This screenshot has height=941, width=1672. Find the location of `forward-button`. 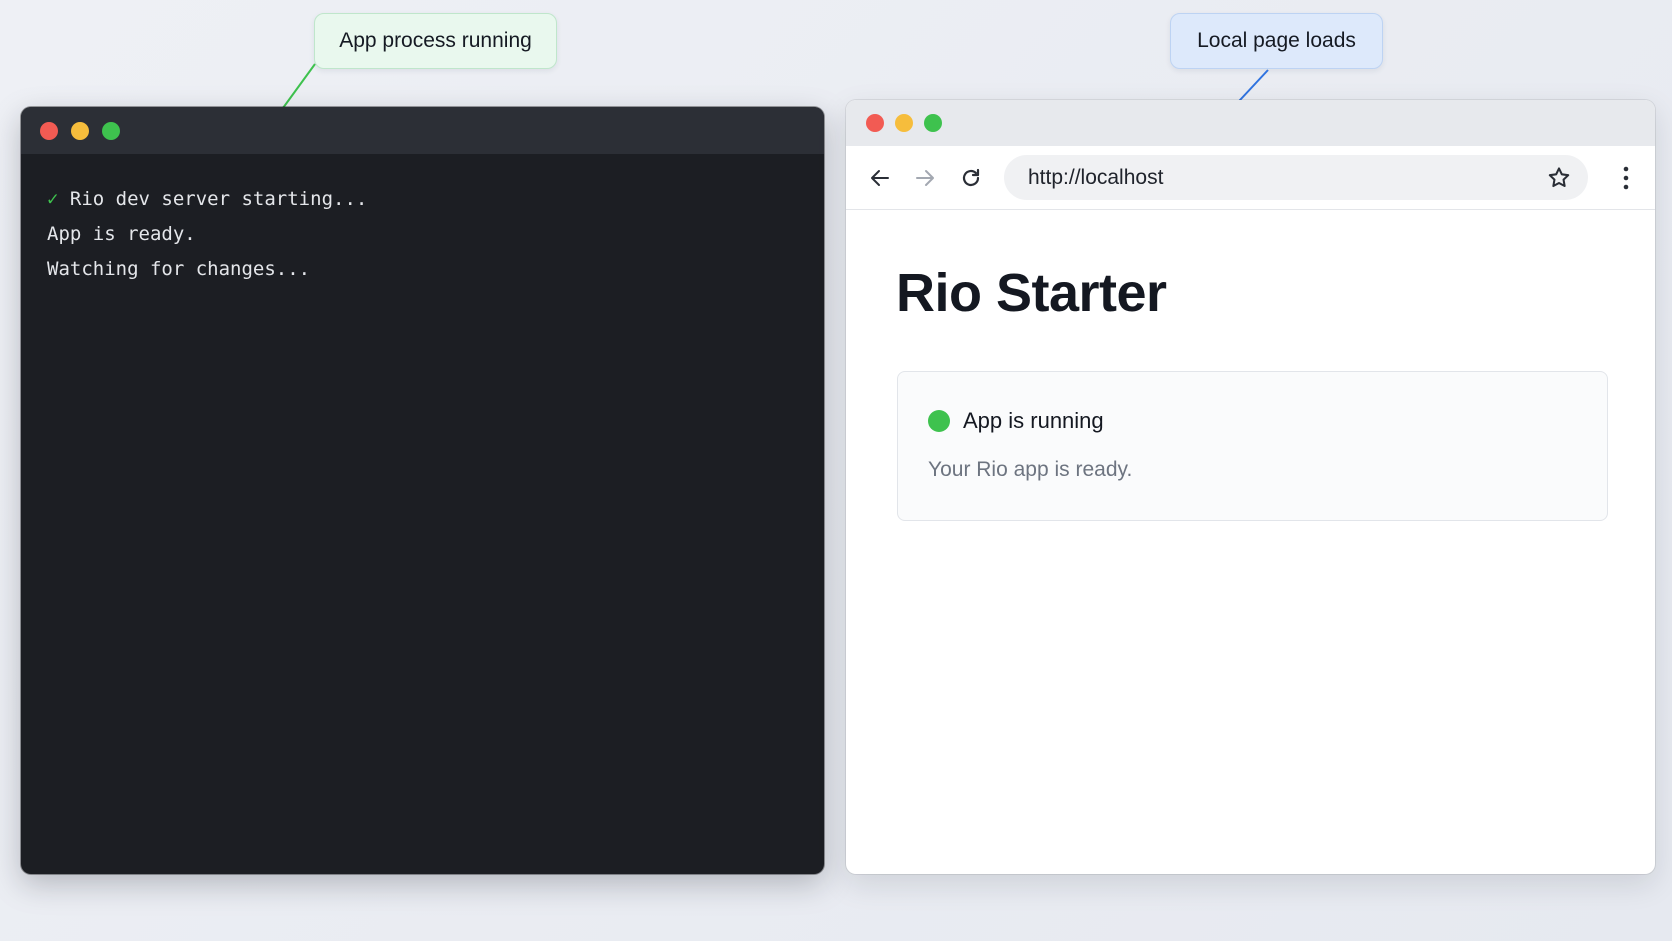

forward-button is located at coordinates (925, 178).